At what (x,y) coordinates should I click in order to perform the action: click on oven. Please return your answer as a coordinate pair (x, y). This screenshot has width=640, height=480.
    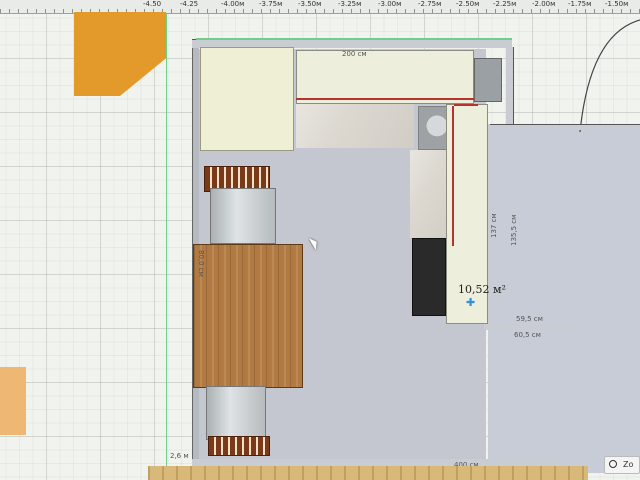
    Looking at the image, I should click on (429, 277).